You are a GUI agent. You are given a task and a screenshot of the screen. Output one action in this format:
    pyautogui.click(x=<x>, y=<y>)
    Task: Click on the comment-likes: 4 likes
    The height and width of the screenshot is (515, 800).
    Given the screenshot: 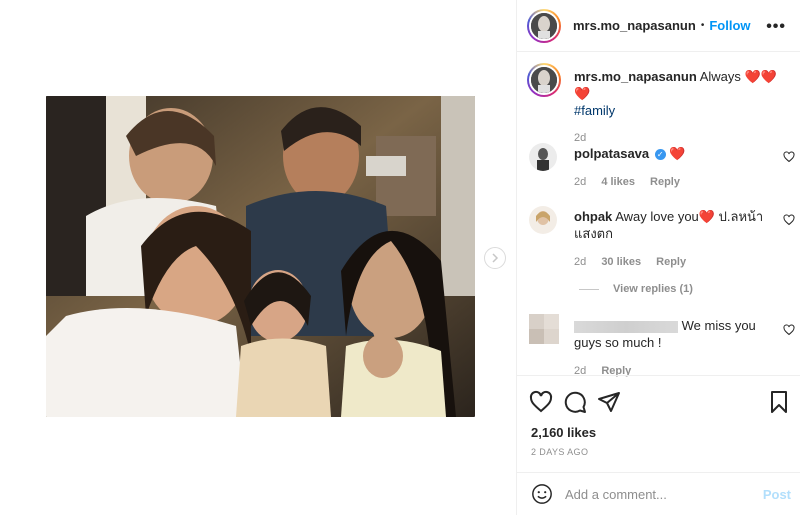 What is the action you would take?
    pyautogui.click(x=618, y=182)
    